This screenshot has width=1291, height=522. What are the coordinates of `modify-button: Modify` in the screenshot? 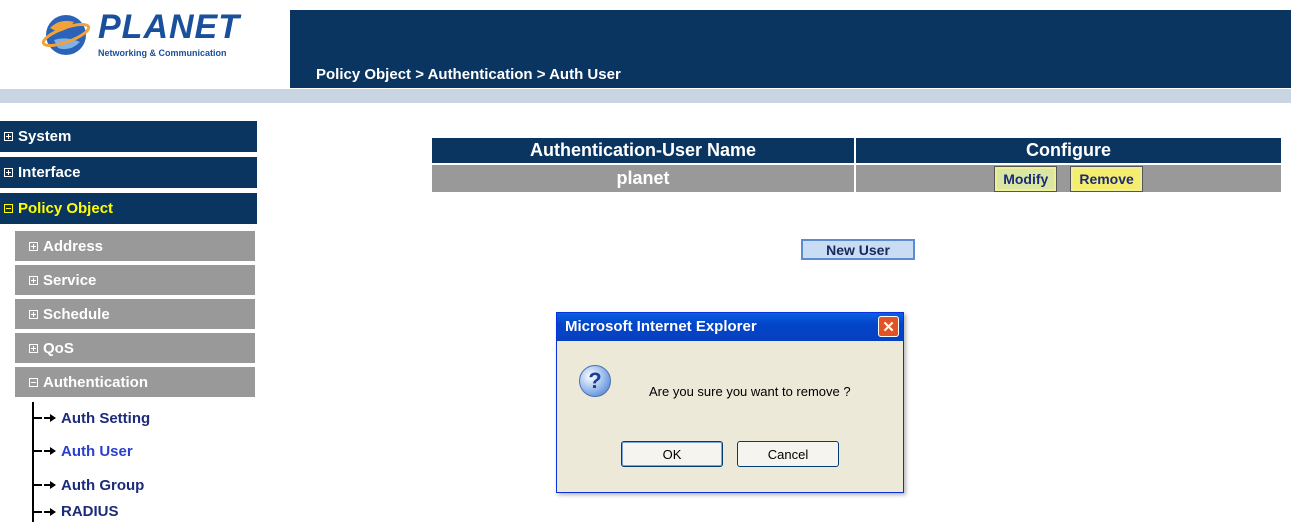 It's located at (1026, 178).